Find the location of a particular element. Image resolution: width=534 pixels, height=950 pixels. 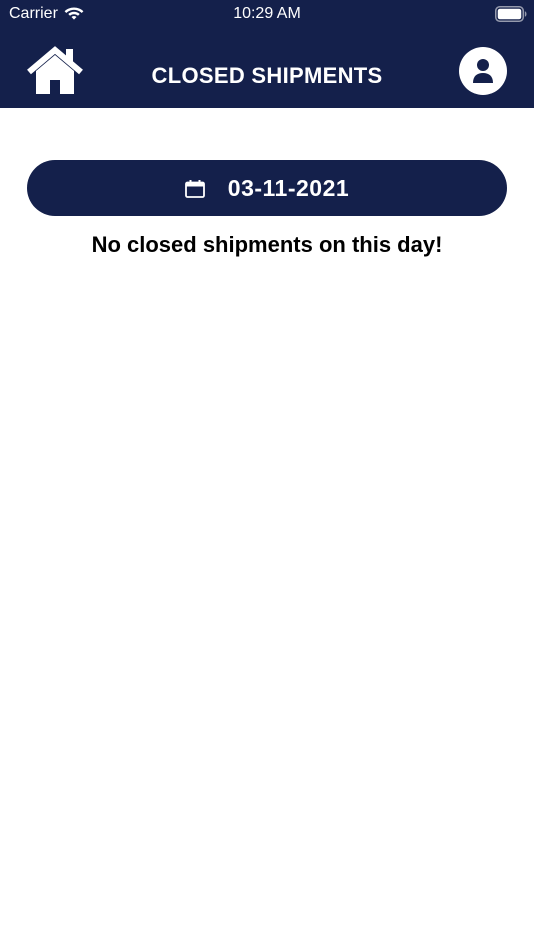

profile-button is located at coordinates (483, 71).